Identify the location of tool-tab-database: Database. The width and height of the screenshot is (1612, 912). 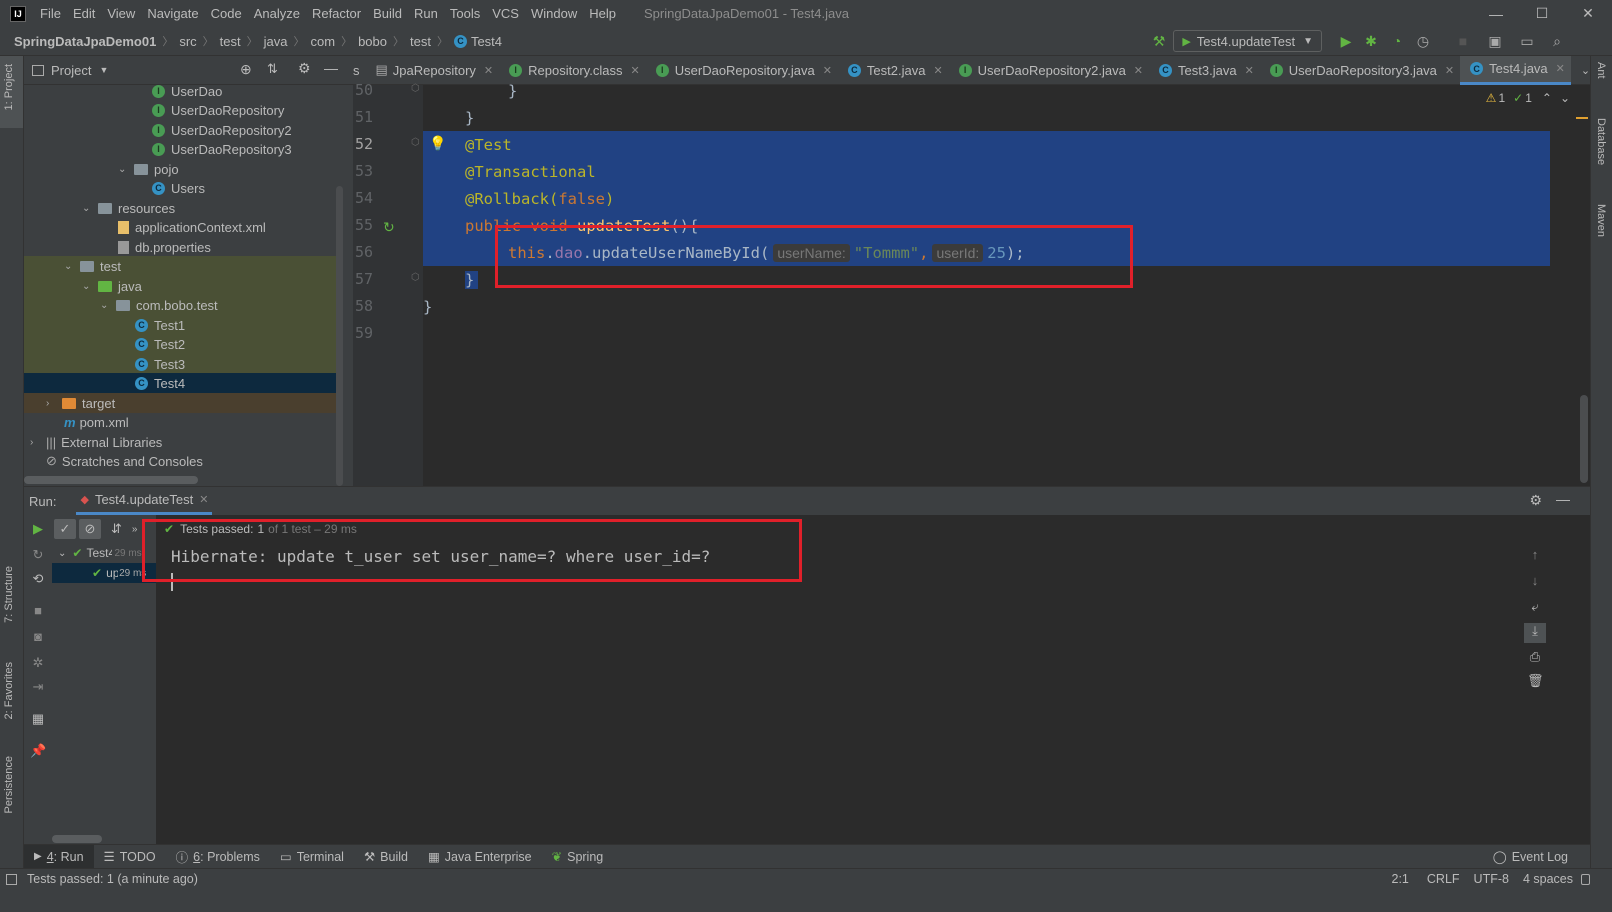
(1601, 141).